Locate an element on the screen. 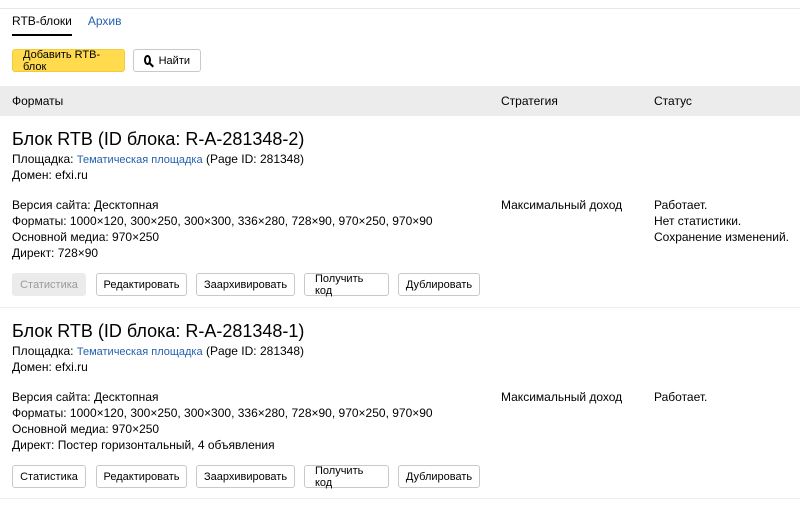  block-direct: Директ: 728×90 is located at coordinates (55, 253).